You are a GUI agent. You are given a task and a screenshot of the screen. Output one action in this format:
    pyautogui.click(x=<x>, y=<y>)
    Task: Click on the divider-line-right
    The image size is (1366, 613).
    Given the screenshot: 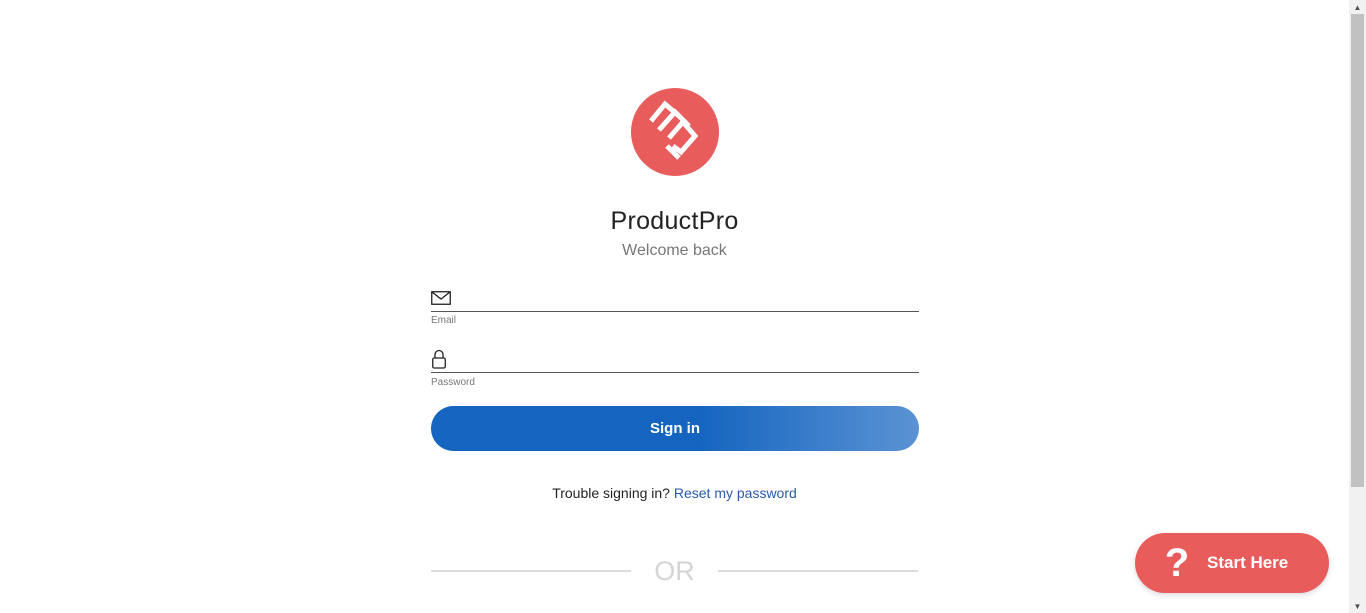 What is the action you would take?
    pyautogui.click(x=818, y=571)
    